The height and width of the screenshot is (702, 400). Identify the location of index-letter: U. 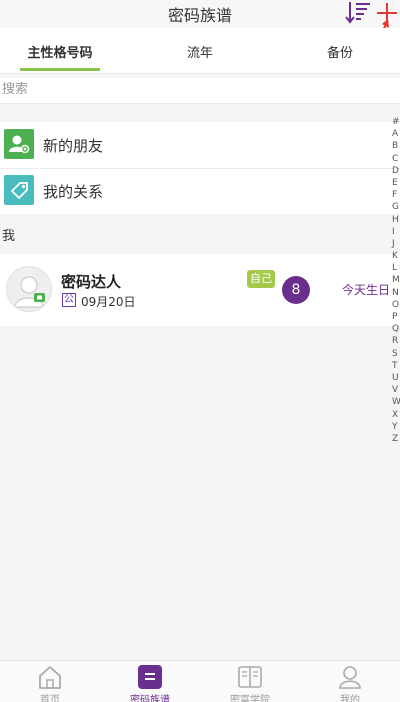
(396, 378).